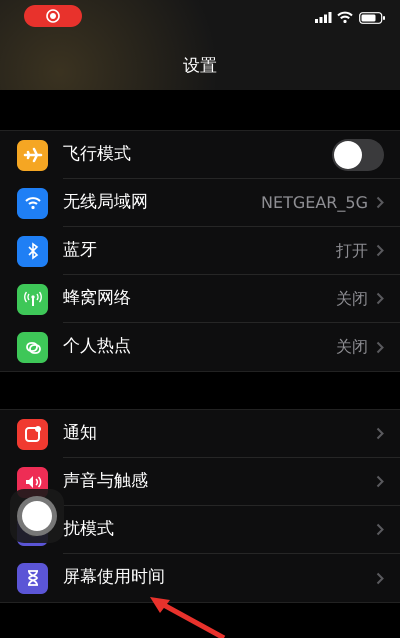 This screenshot has width=400, height=638. What do you see at coordinates (219, 433) in the screenshot?
I see `setting-label: 通知` at bounding box center [219, 433].